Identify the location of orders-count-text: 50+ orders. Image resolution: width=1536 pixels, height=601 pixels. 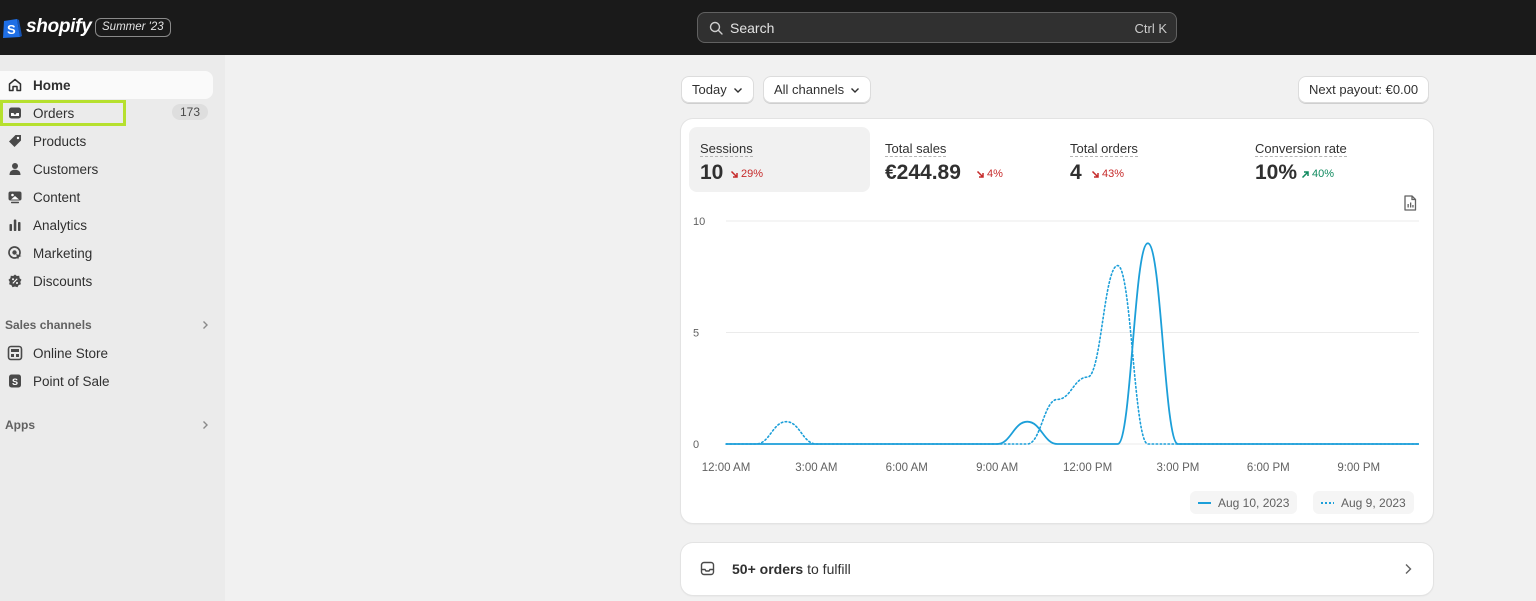
(768, 569).